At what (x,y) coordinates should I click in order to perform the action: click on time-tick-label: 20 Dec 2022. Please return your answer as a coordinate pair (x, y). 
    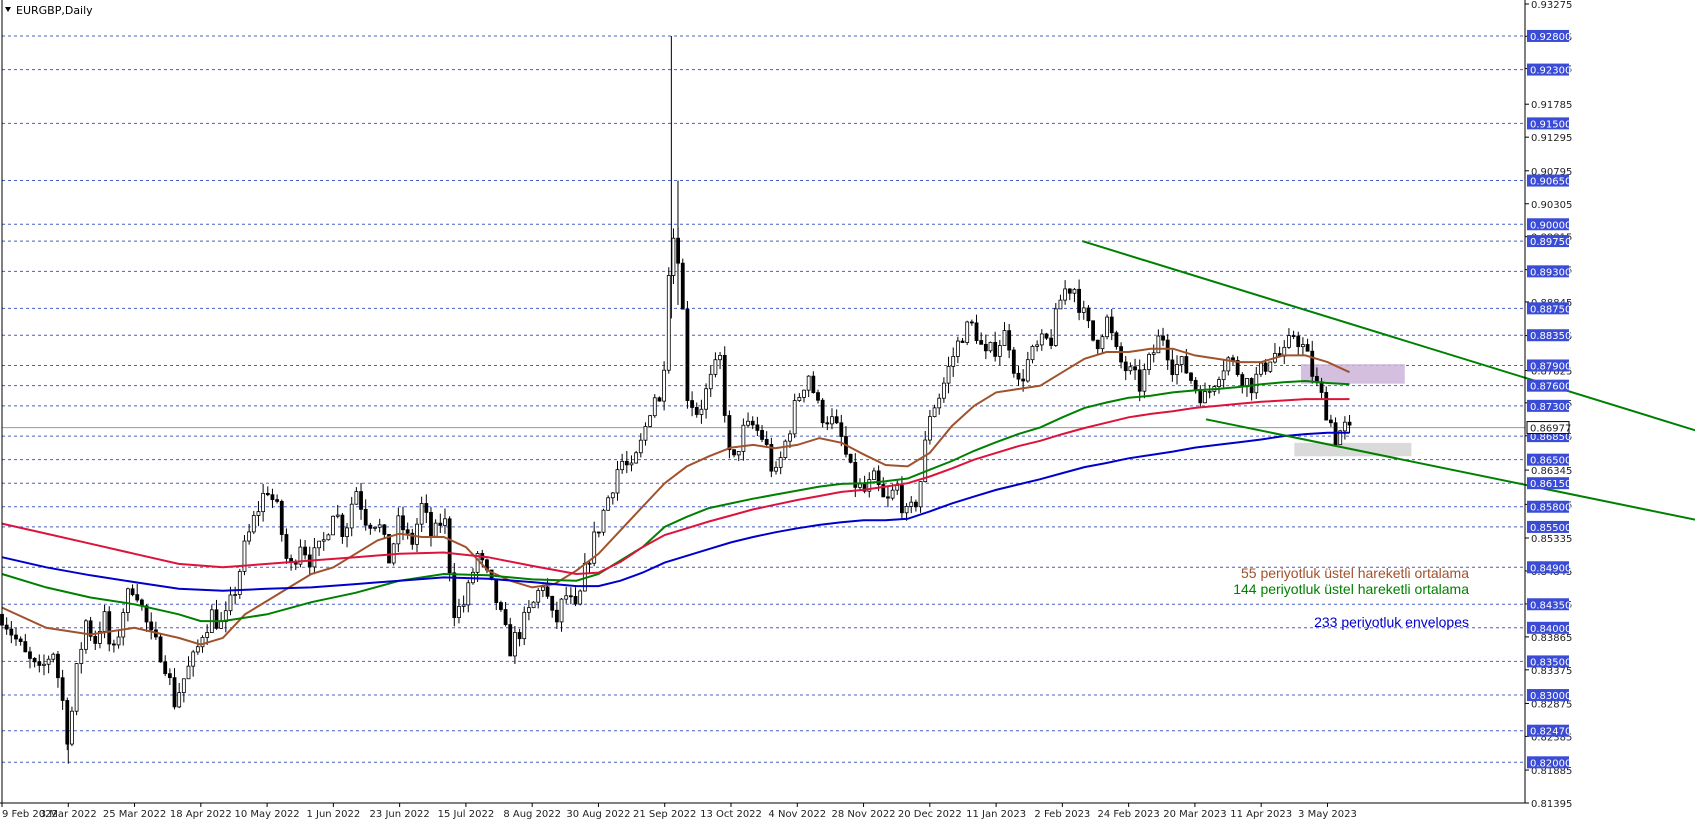
    Looking at the image, I should click on (930, 814).